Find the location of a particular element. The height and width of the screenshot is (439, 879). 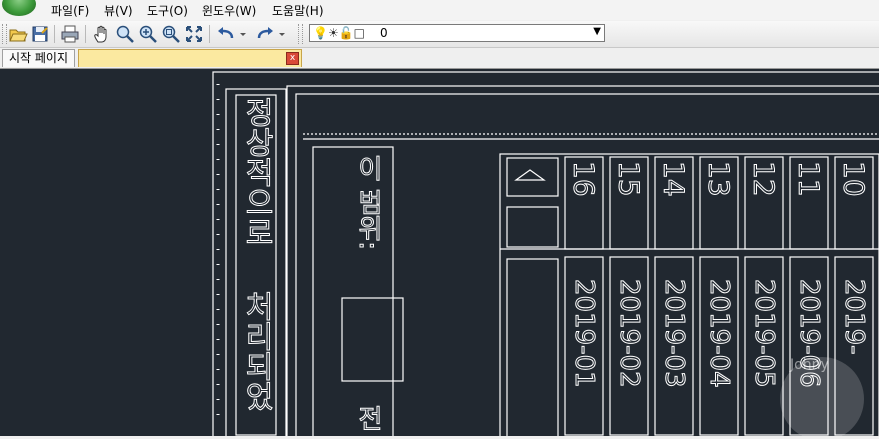

column-number: 10 is located at coordinates (854, 179).